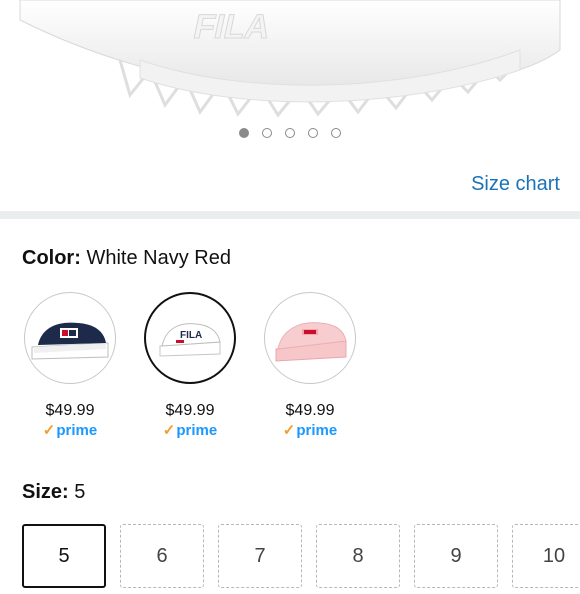 The image size is (580, 594). Describe the element at coordinates (290, 215) in the screenshot. I see `section-divider` at that location.